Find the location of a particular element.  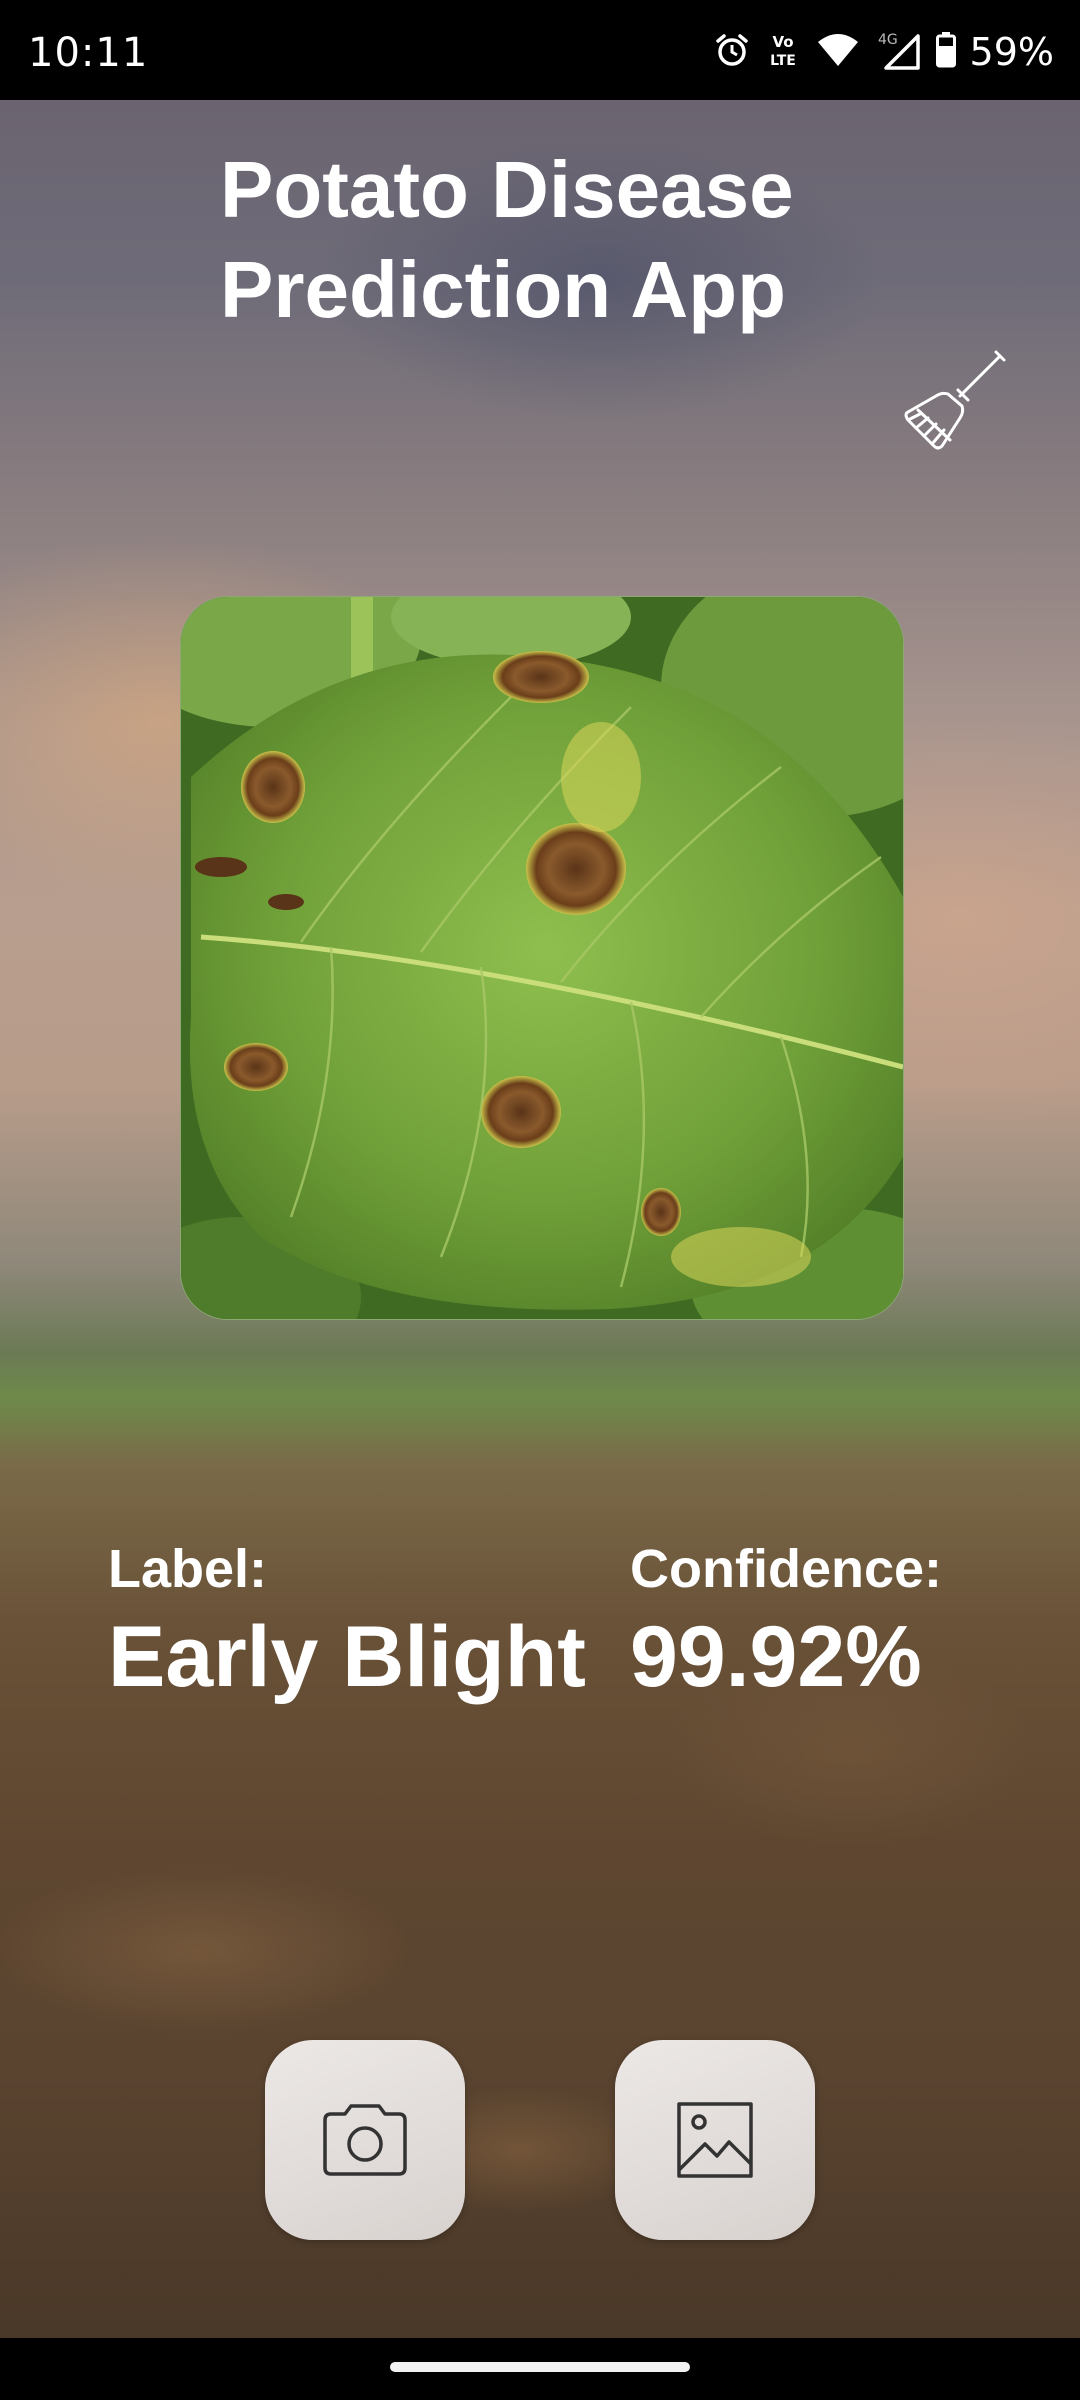

broom-icon is located at coordinates (955, 400).